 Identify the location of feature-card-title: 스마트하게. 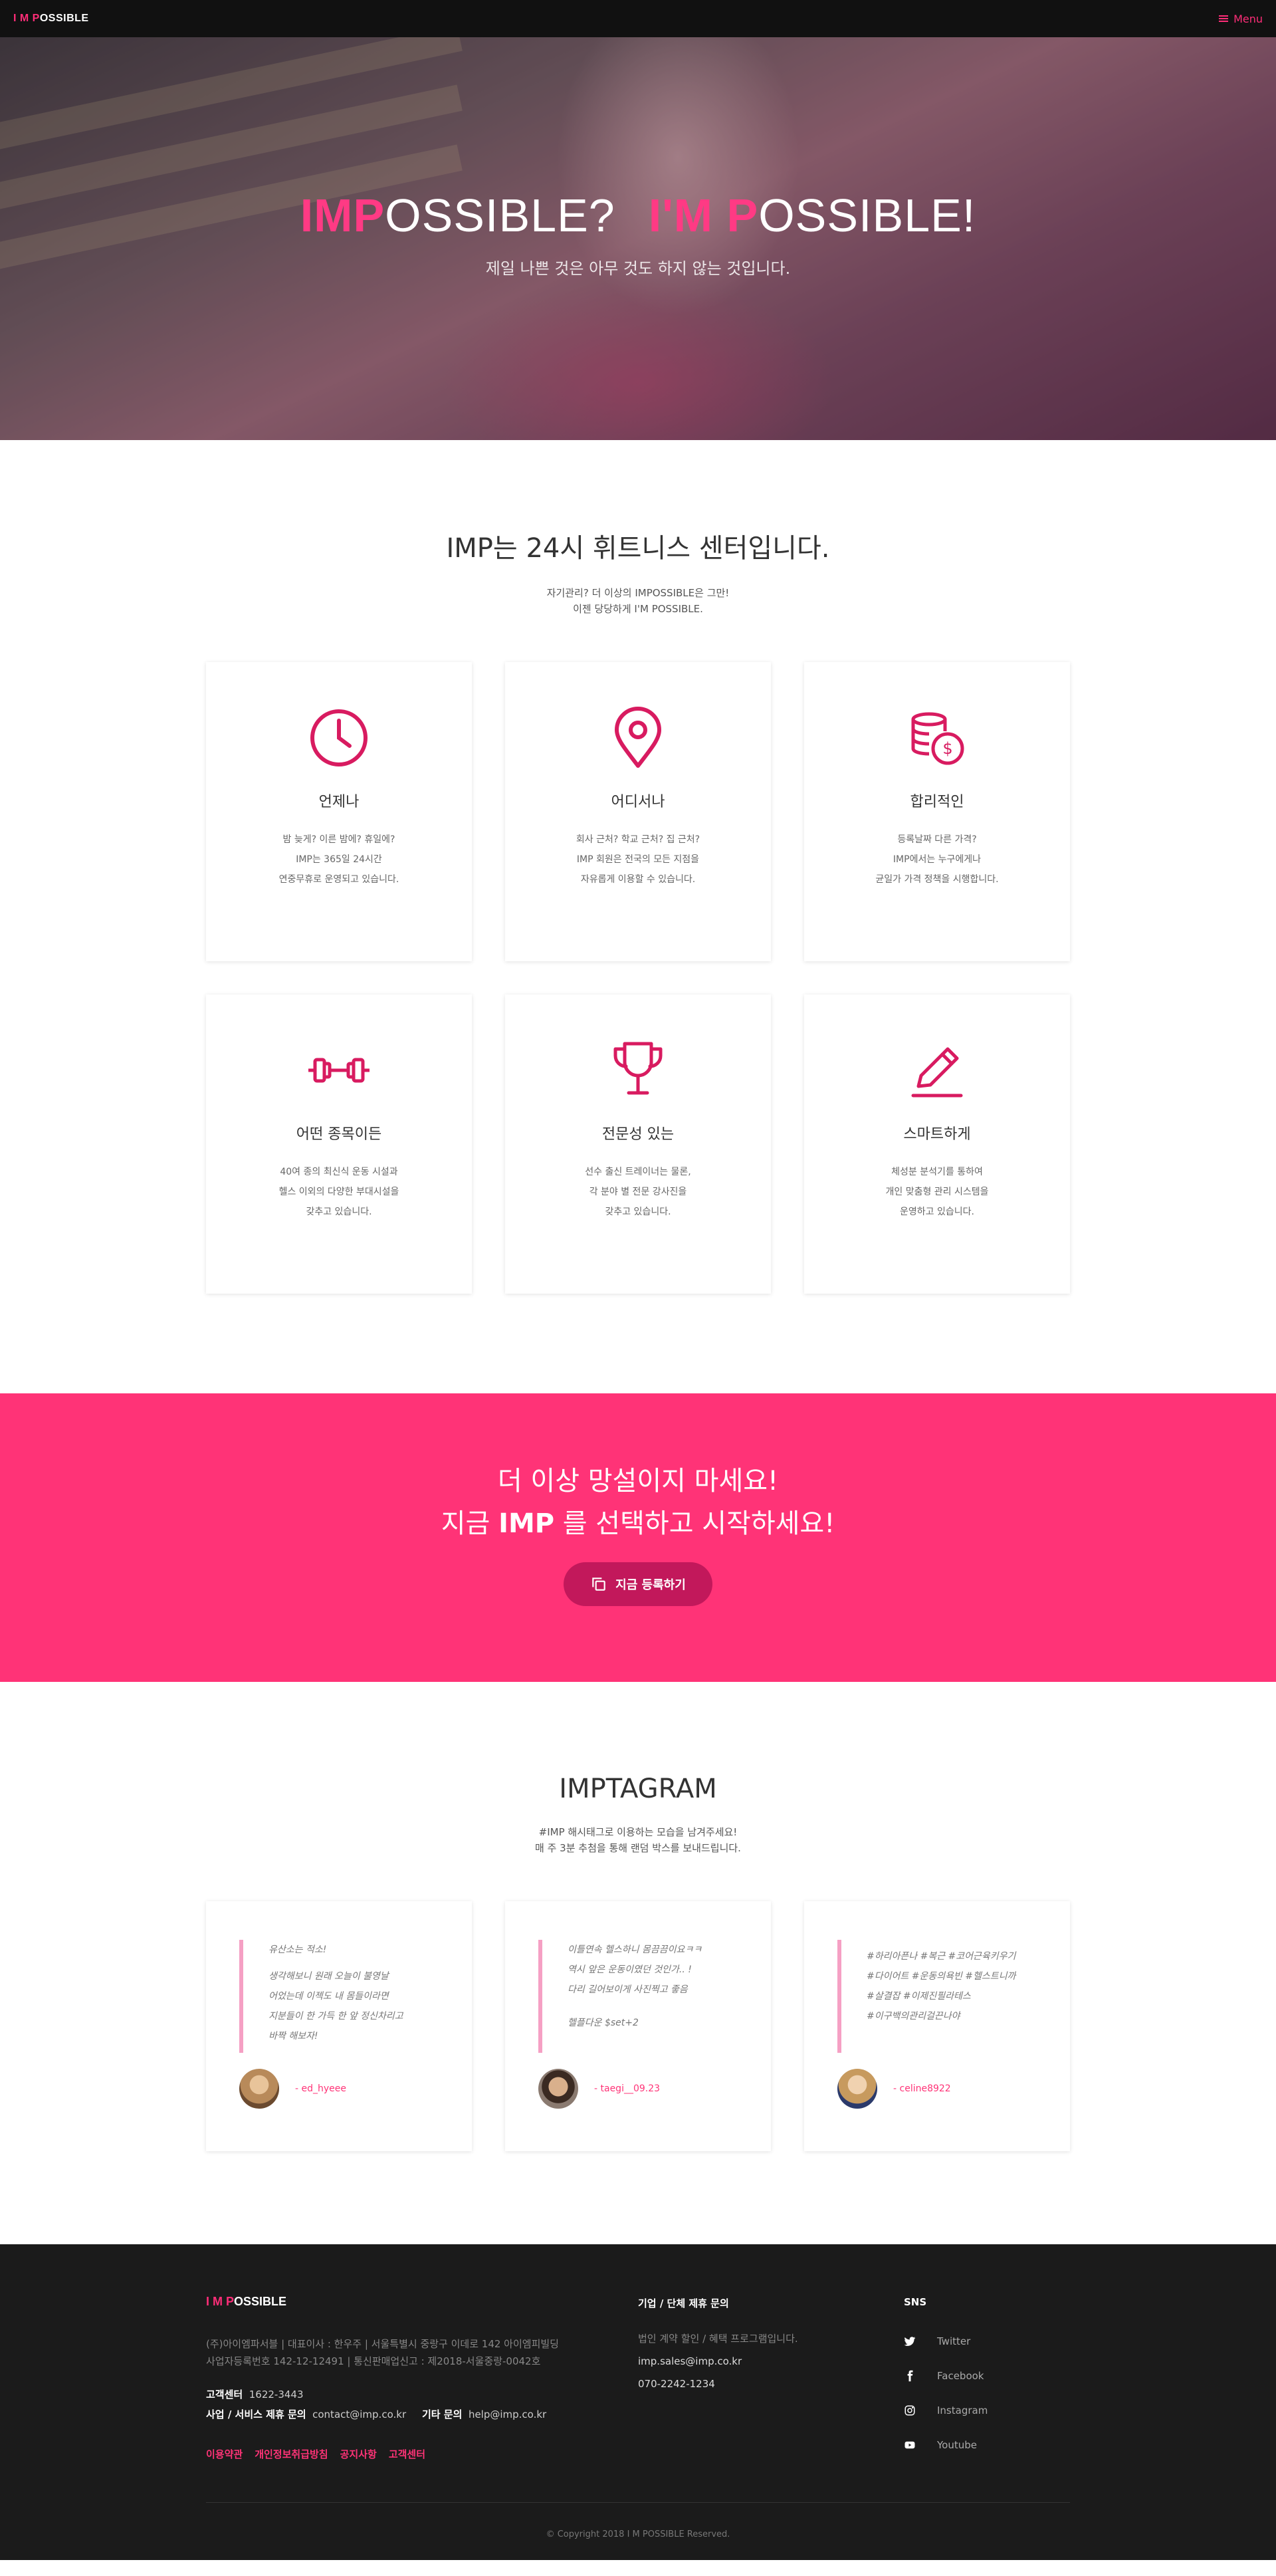
(937, 1134).